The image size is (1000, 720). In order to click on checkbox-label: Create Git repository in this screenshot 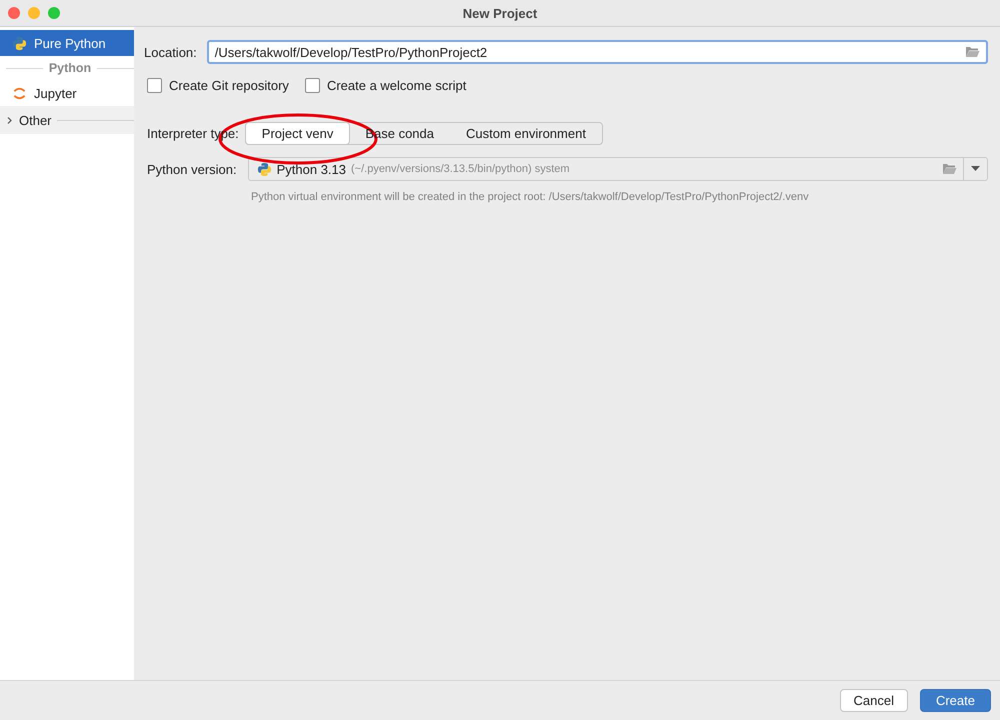, I will do `click(229, 85)`.